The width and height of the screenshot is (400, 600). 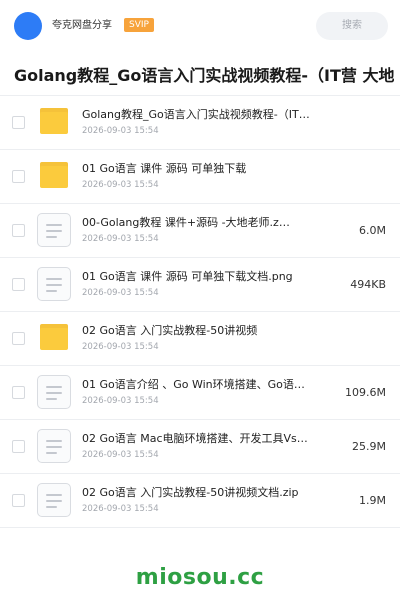 I want to click on svip-badge: SVIP, so click(x=139, y=25).